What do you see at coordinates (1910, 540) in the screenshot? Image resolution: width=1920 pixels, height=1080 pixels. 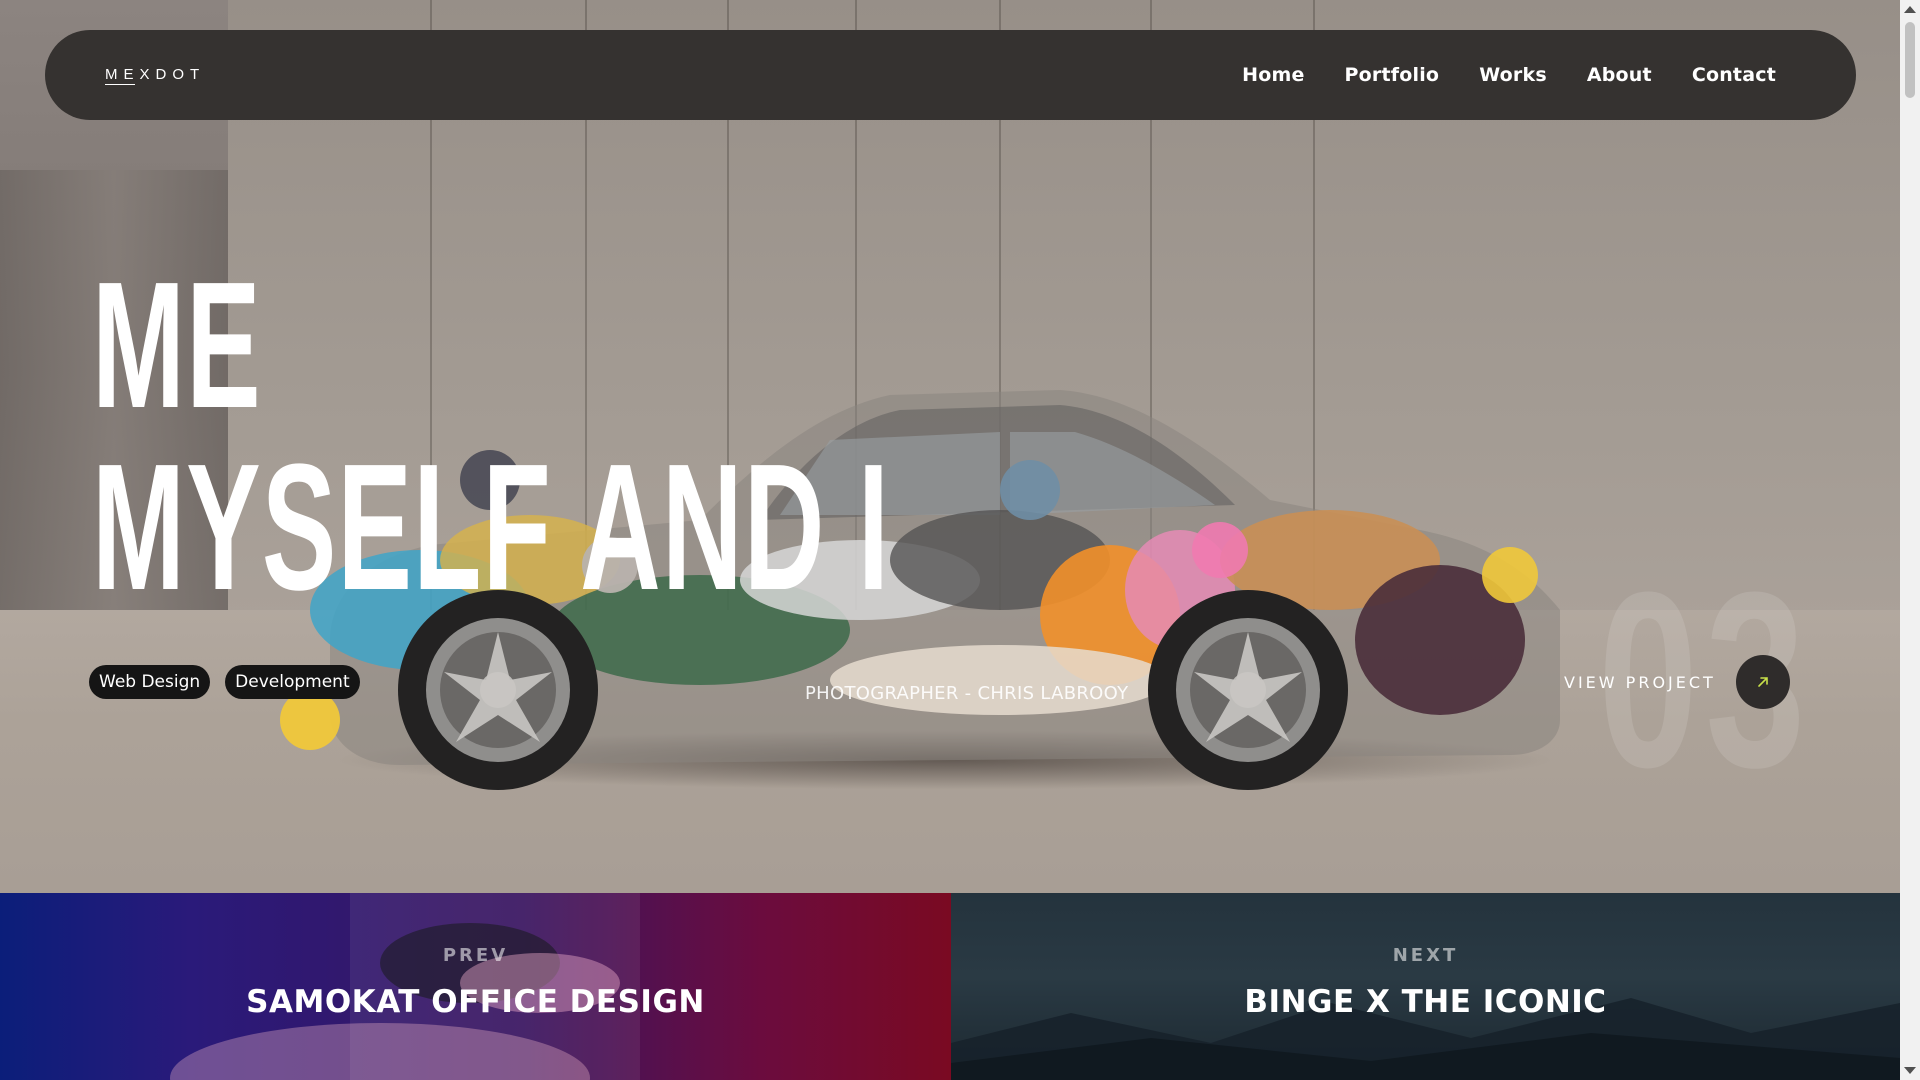 I see `page-scrollbar` at bounding box center [1910, 540].